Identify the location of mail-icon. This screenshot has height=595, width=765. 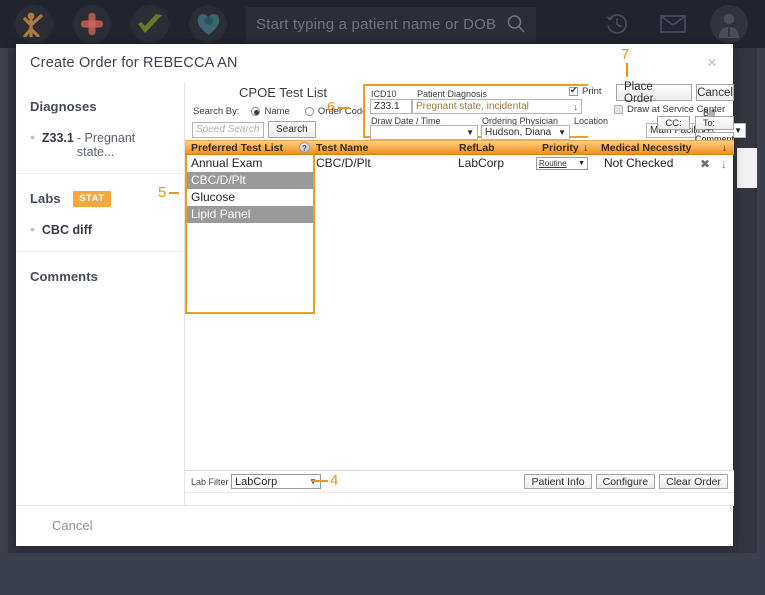
(673, 24).